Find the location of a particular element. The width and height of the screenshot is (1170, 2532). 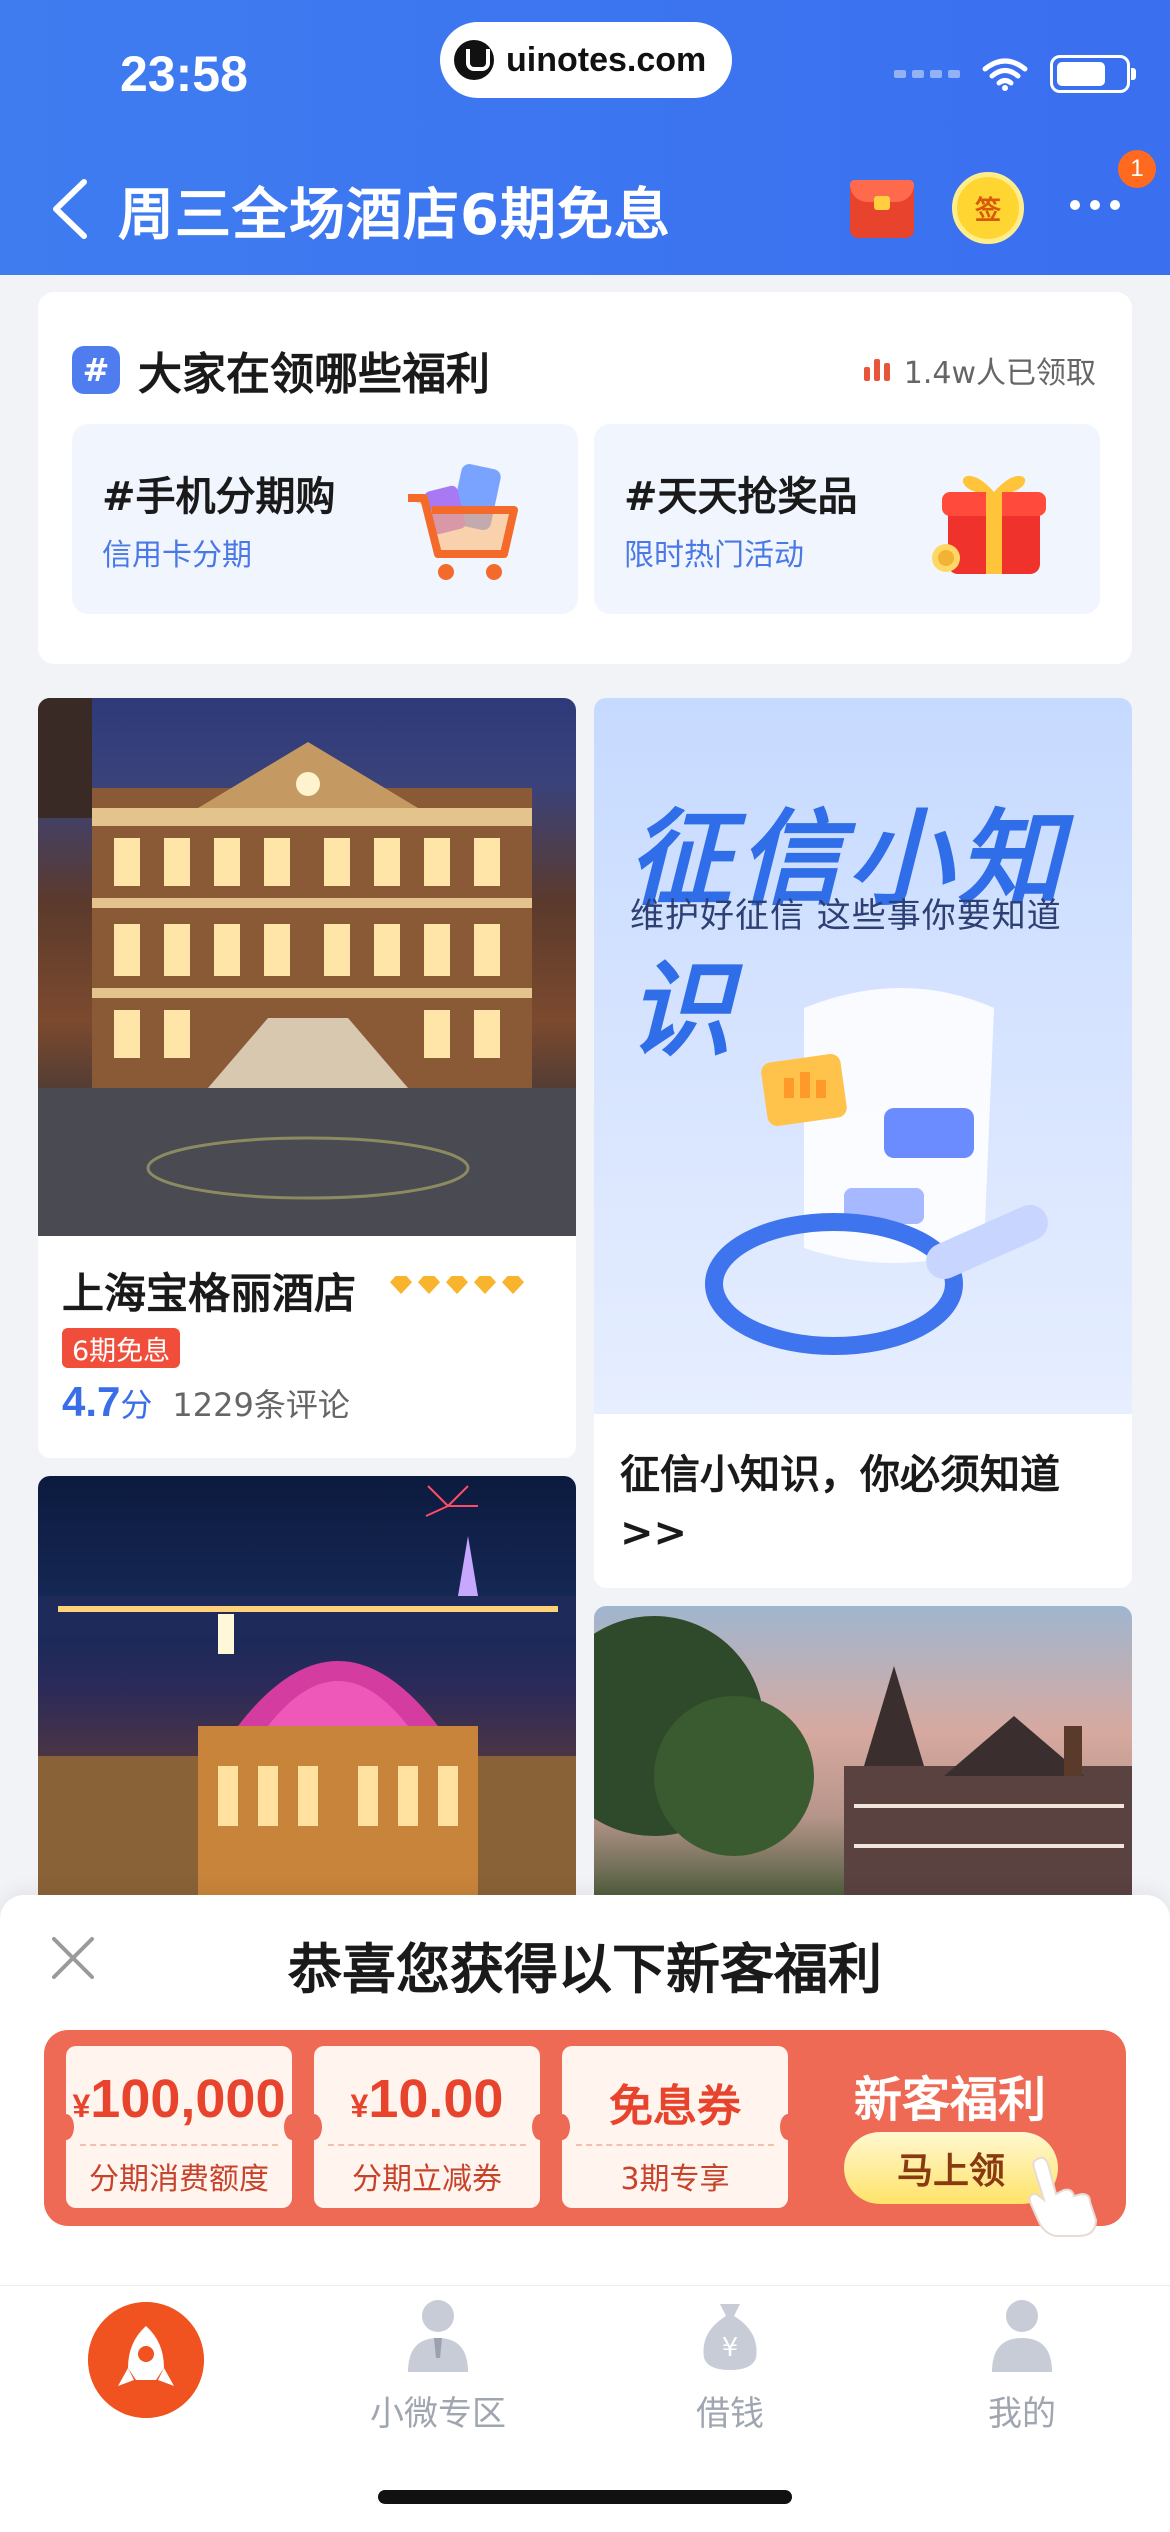

home-indicator is located at coordinates (585, 2497).